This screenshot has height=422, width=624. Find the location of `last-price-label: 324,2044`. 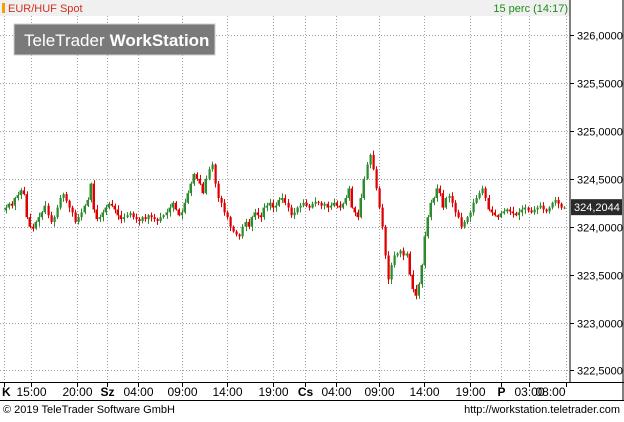

last-price-label: 324,2044 is located at coordinates (597, 208).